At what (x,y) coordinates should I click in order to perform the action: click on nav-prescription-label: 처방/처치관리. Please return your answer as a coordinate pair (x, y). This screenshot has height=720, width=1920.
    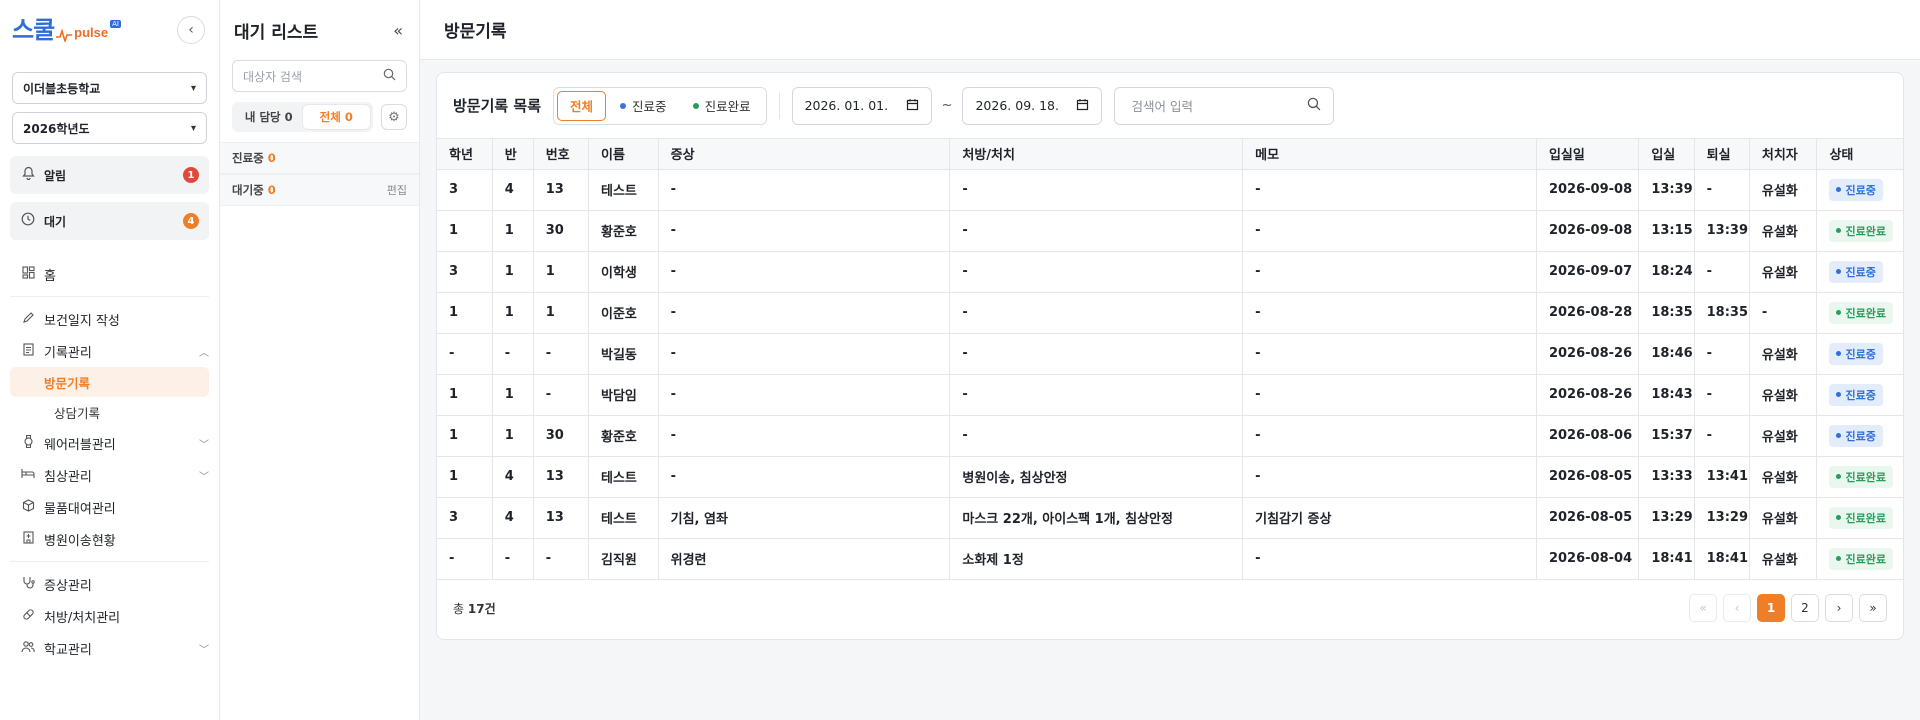
    Looking at the image, I should click on (82, 618).